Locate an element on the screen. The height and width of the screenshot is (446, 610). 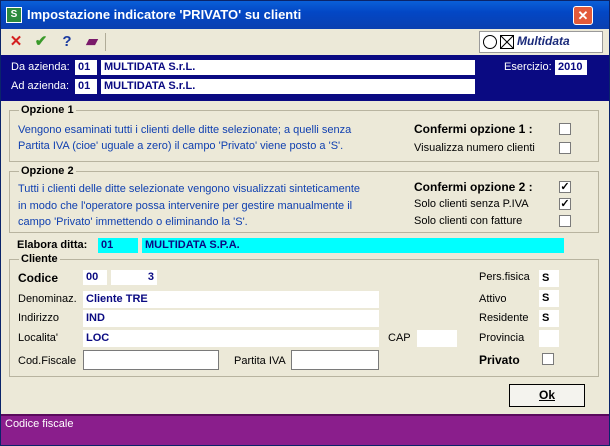
close-icon: ✕ is located at coordinates (583, 15).